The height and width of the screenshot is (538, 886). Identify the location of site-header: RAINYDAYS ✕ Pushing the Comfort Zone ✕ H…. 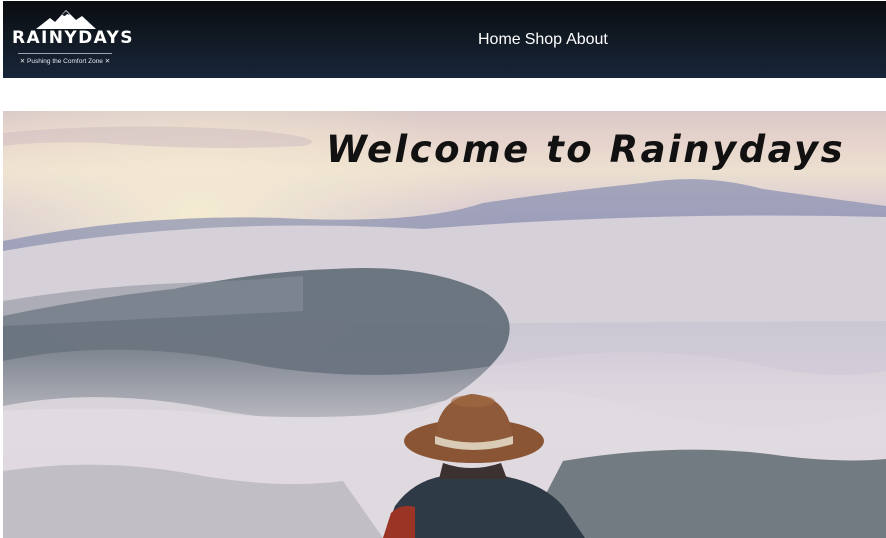
(444, 39).